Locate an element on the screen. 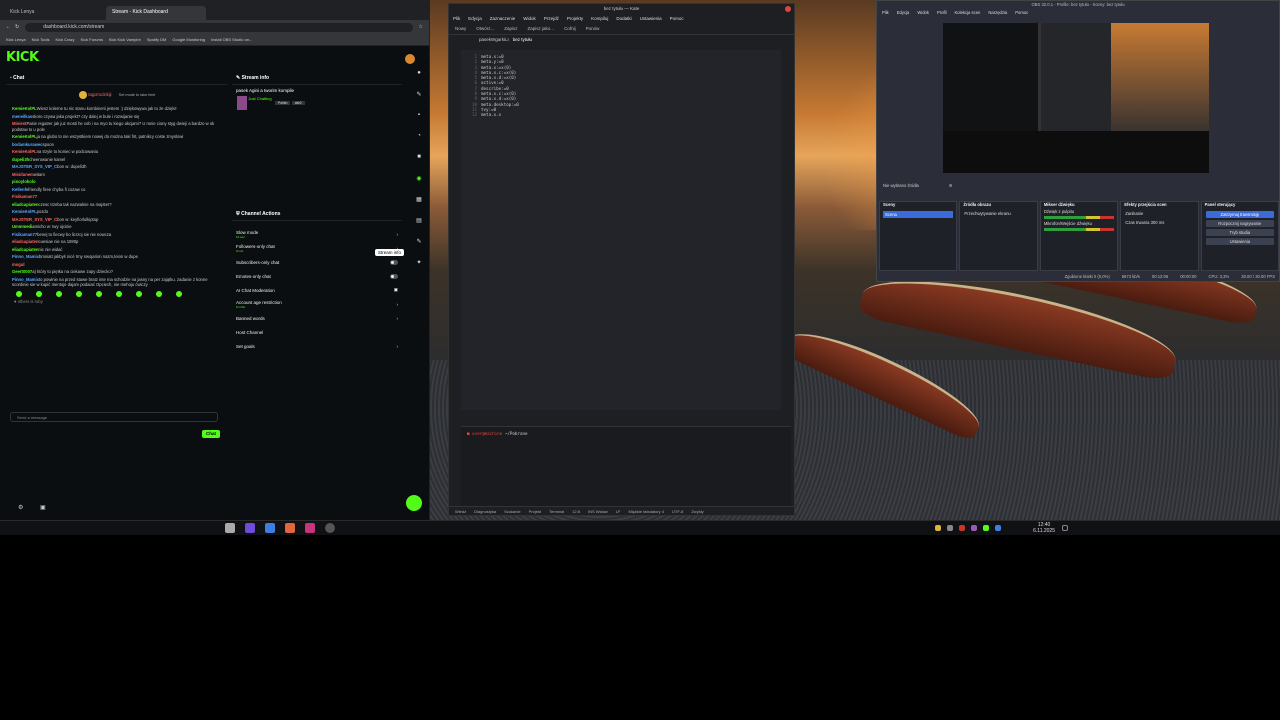 This screenshot has width=1280, height=720. browser-icon is located at coordinates (270, 528).